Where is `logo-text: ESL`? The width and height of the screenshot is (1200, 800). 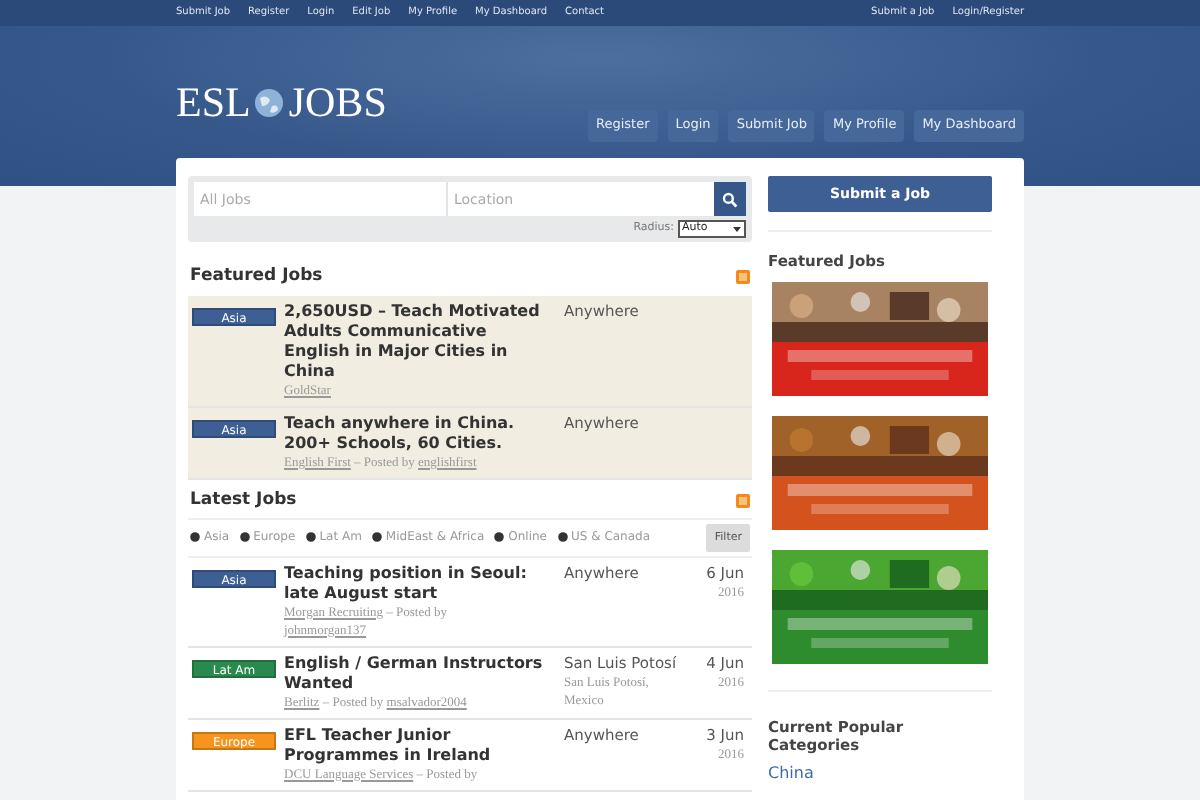 logo-text: ESL is located at coordinates (213, 102).